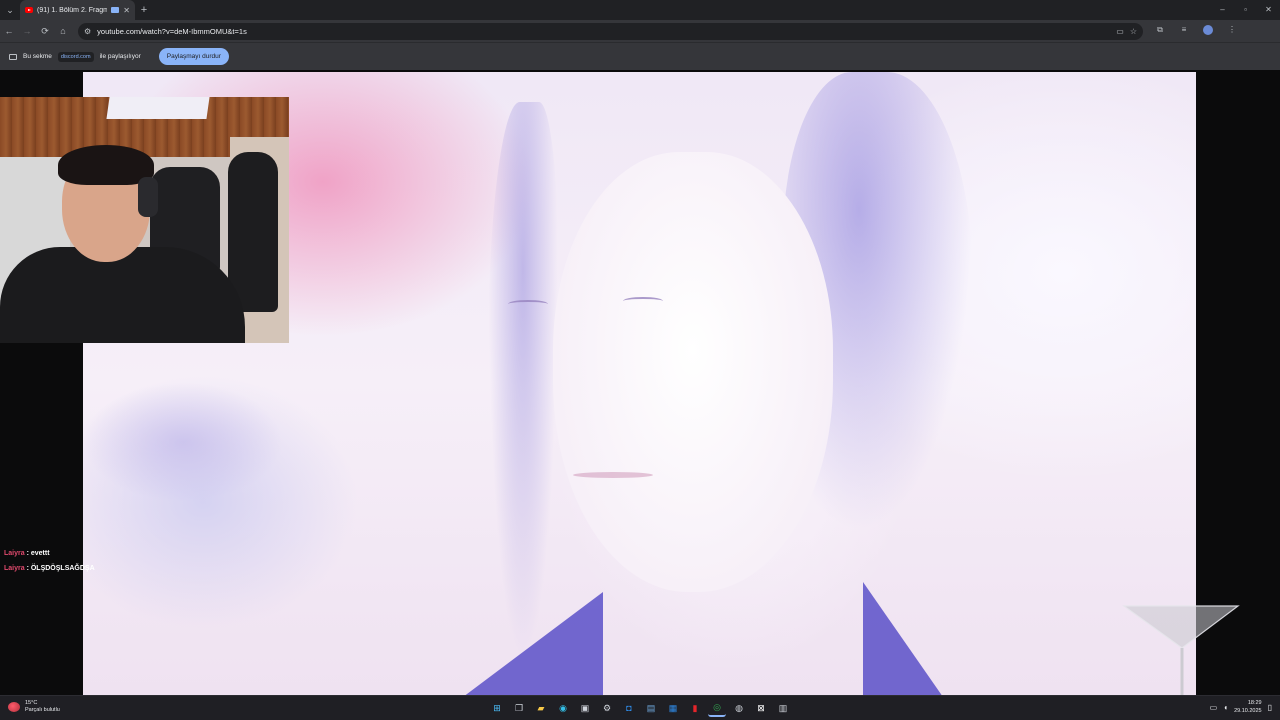 This screenshot has height=720, width=1280. I want to click on chat-text: ÖLŞDÖŞLSAĞDŞA, so click(62, 568).